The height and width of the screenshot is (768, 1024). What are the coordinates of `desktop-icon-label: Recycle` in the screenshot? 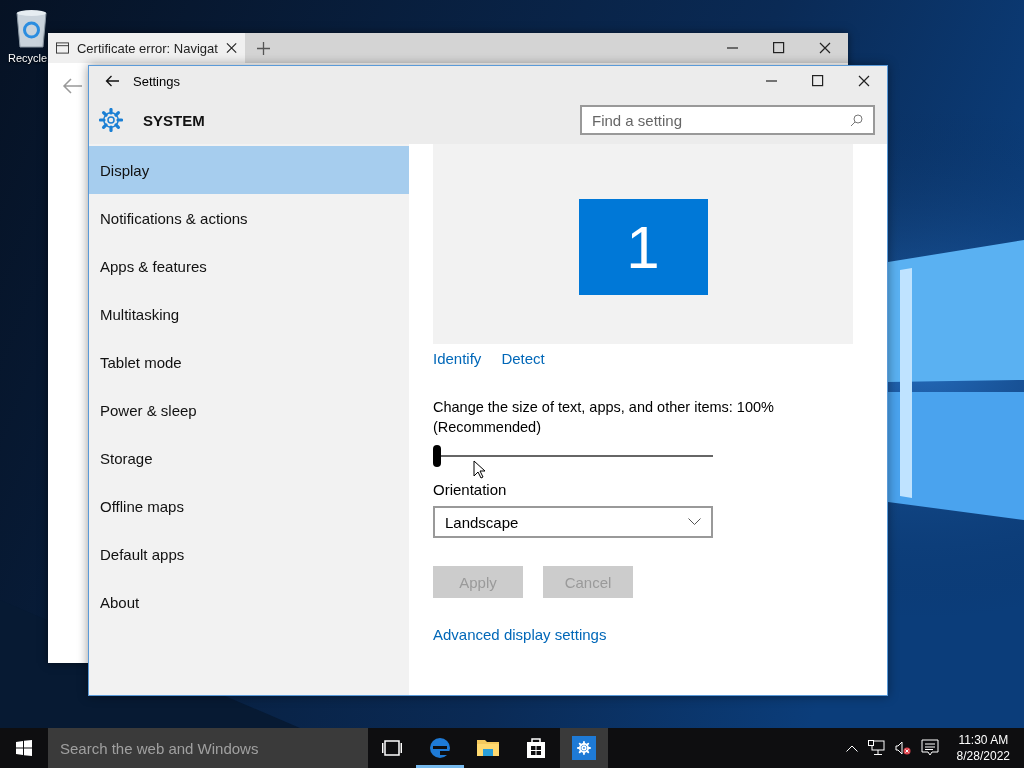 It's located at (28, 58).